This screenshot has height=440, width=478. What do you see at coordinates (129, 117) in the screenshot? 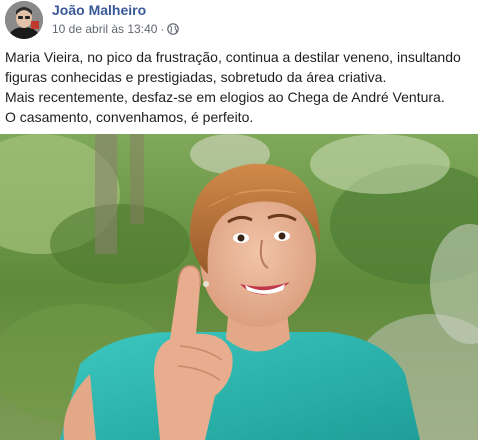
I see `post-text-line: O casamento, convenhamos, é perfeito.` at bounding box center [129, 117].